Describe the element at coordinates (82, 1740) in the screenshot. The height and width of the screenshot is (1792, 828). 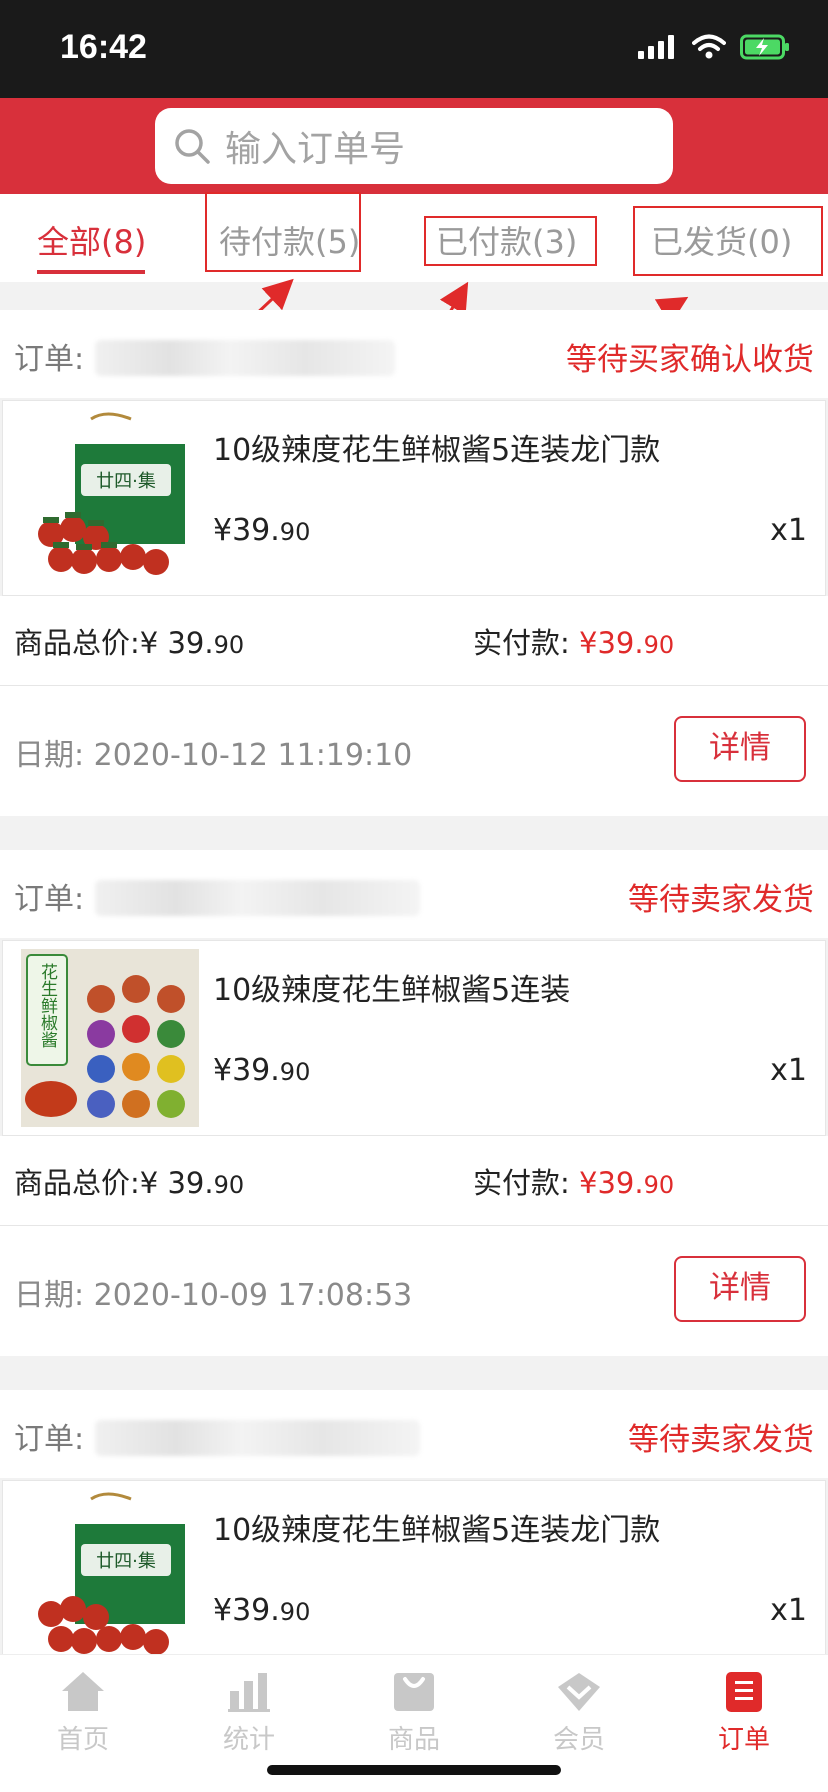
I see `tabbar-label: 首页` at that location.